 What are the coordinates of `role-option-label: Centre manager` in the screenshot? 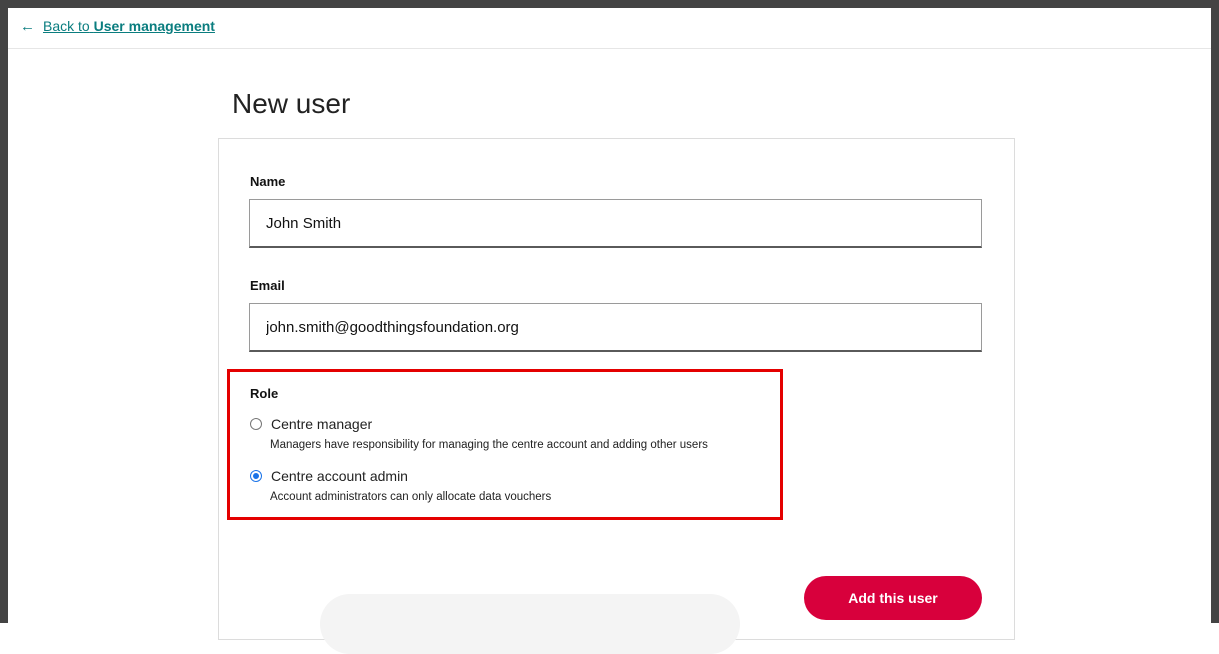 It's located at (322, 424).